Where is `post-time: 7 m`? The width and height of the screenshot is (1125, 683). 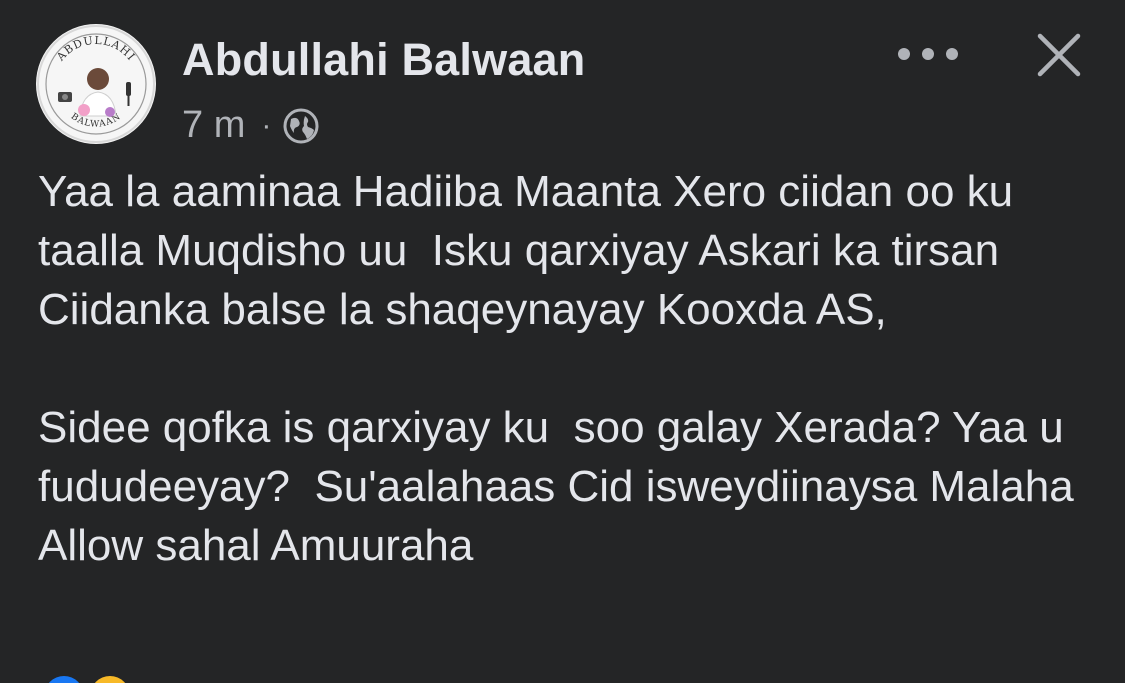 post-time: 7 m is located at coordinates (213, 125).